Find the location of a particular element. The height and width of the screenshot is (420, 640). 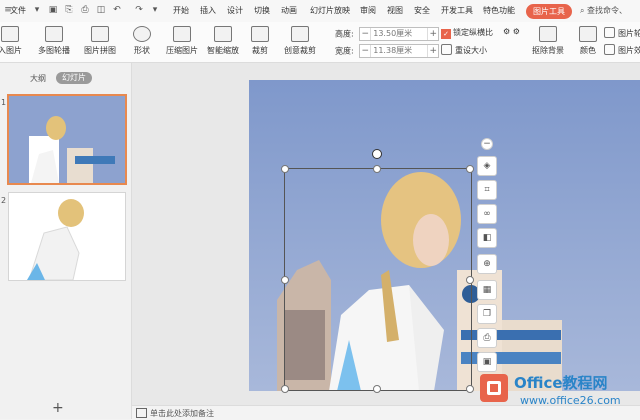

crop-button: 裁剪 is located at coordinates (260, 41).